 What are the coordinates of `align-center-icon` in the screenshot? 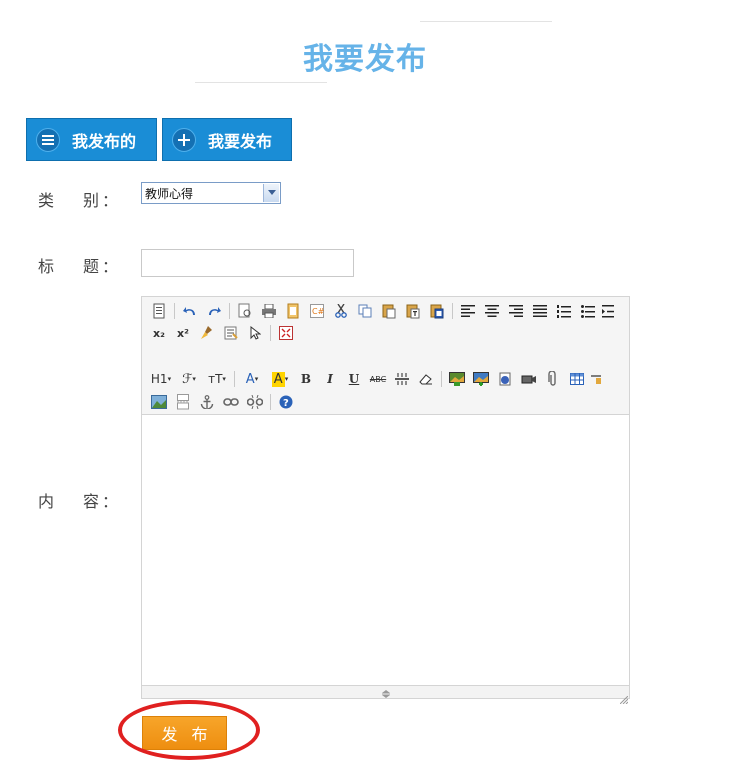 It's located at (492, 311).